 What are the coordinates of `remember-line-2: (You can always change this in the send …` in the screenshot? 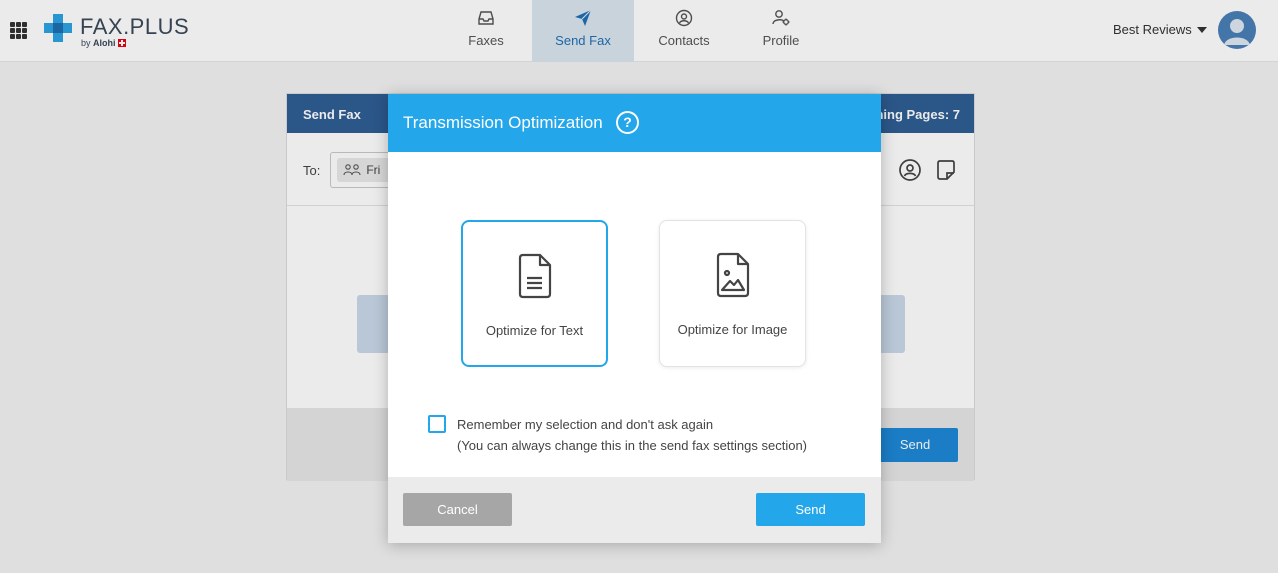 It's located at (632, 445).